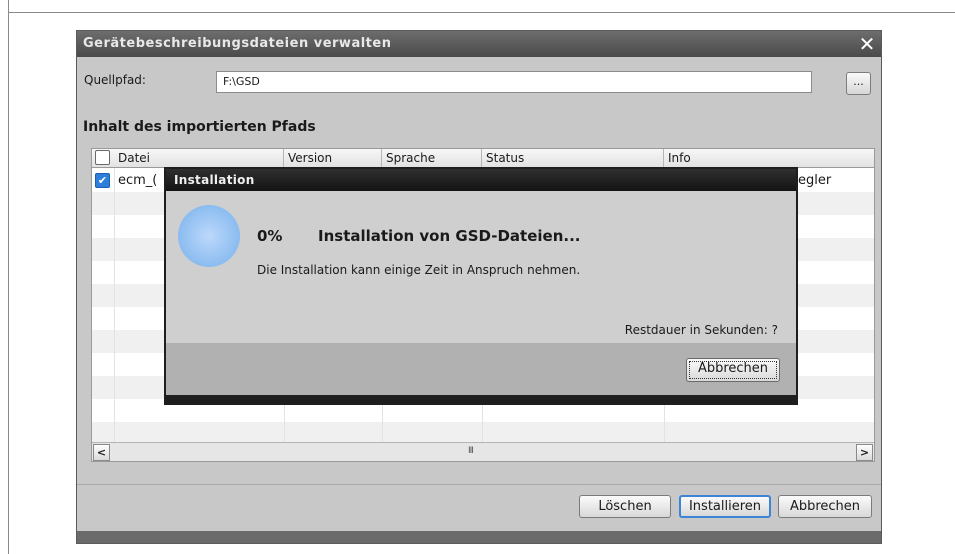  I want to click on column-header-status: Status, so click(573, 158).